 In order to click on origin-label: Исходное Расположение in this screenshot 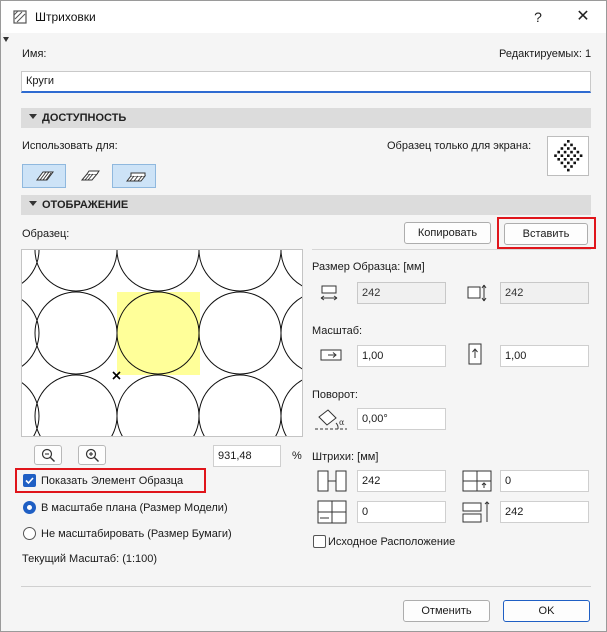, I will do `click(391, 542)`.